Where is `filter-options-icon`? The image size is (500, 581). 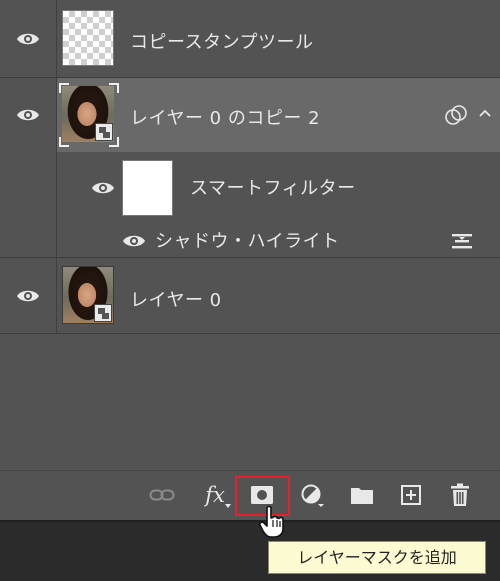
filter-options-icon is located at coordinates (462, 242).